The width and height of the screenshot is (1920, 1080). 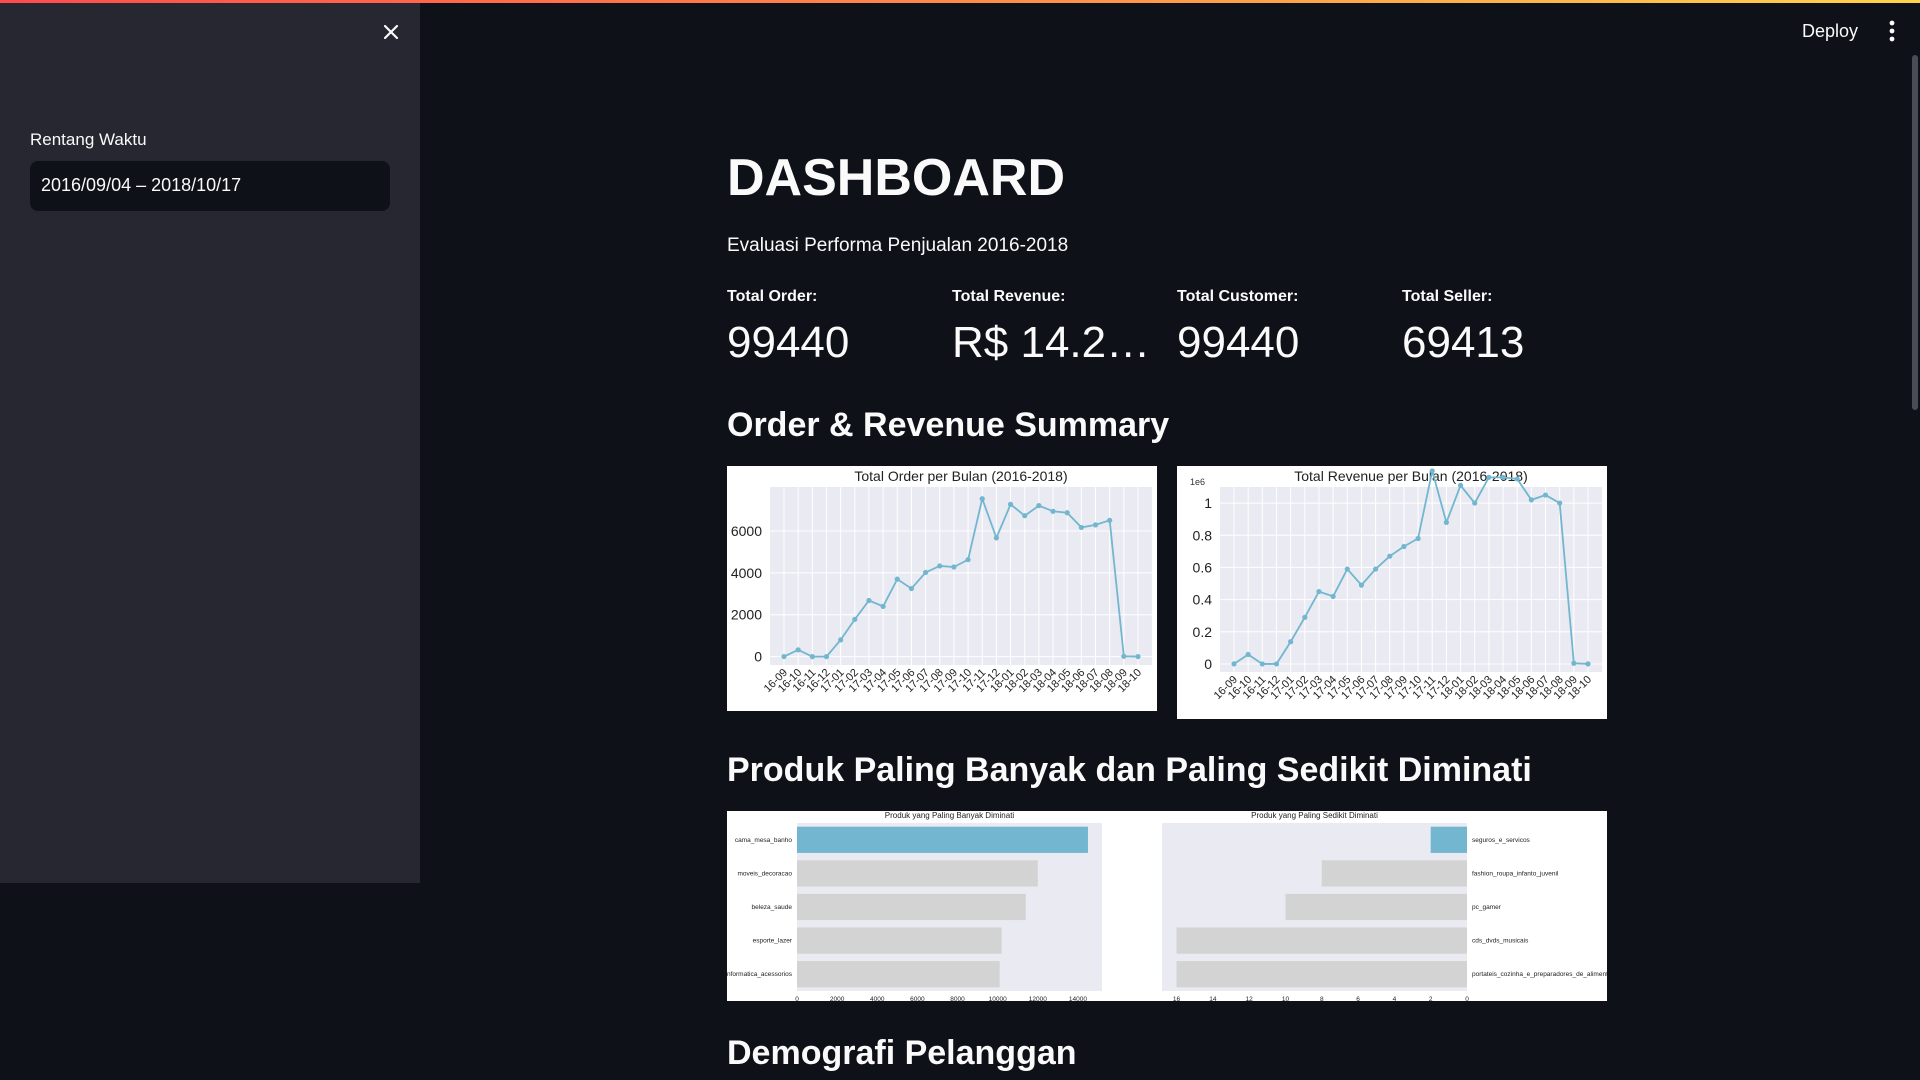 What do you see at coordinates (391, 32) in the screenshot?
I see `close-sidebar-button` at bounding box center [391, 32].